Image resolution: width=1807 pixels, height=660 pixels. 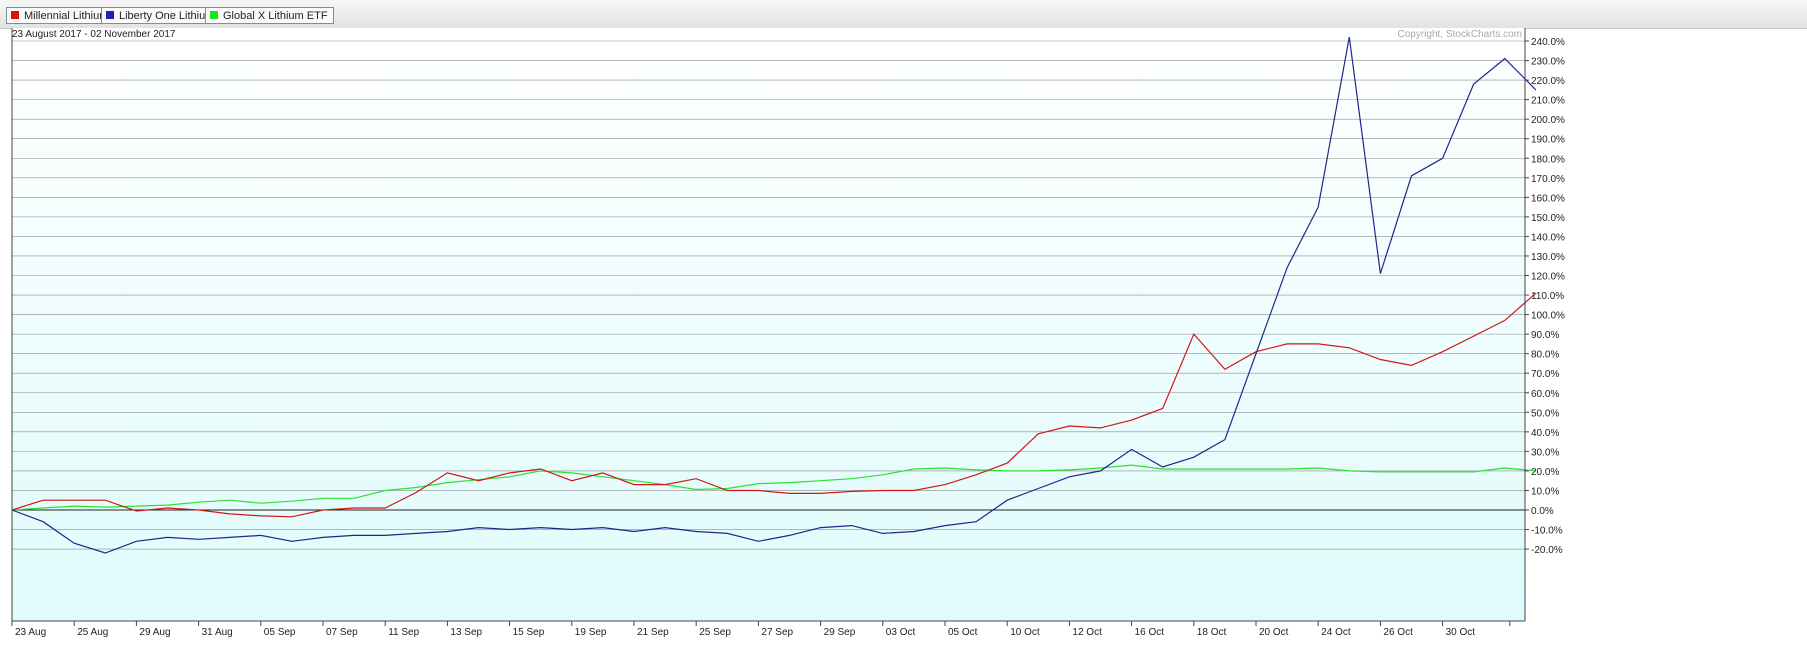 What do you see at coordinates (1547, 531) in the screenshot?
I see `y-tick-label: -10.0%` at bounding box center [1547, 531].